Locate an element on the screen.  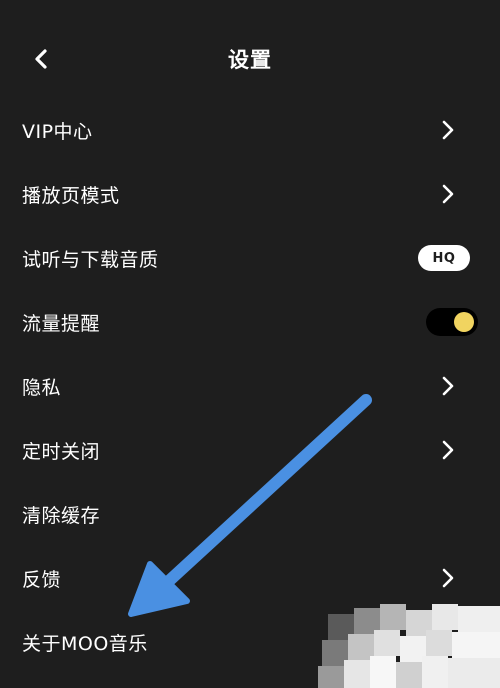
menu-item-label: 关于MOO音乐 is located at coordinates (85, 643).